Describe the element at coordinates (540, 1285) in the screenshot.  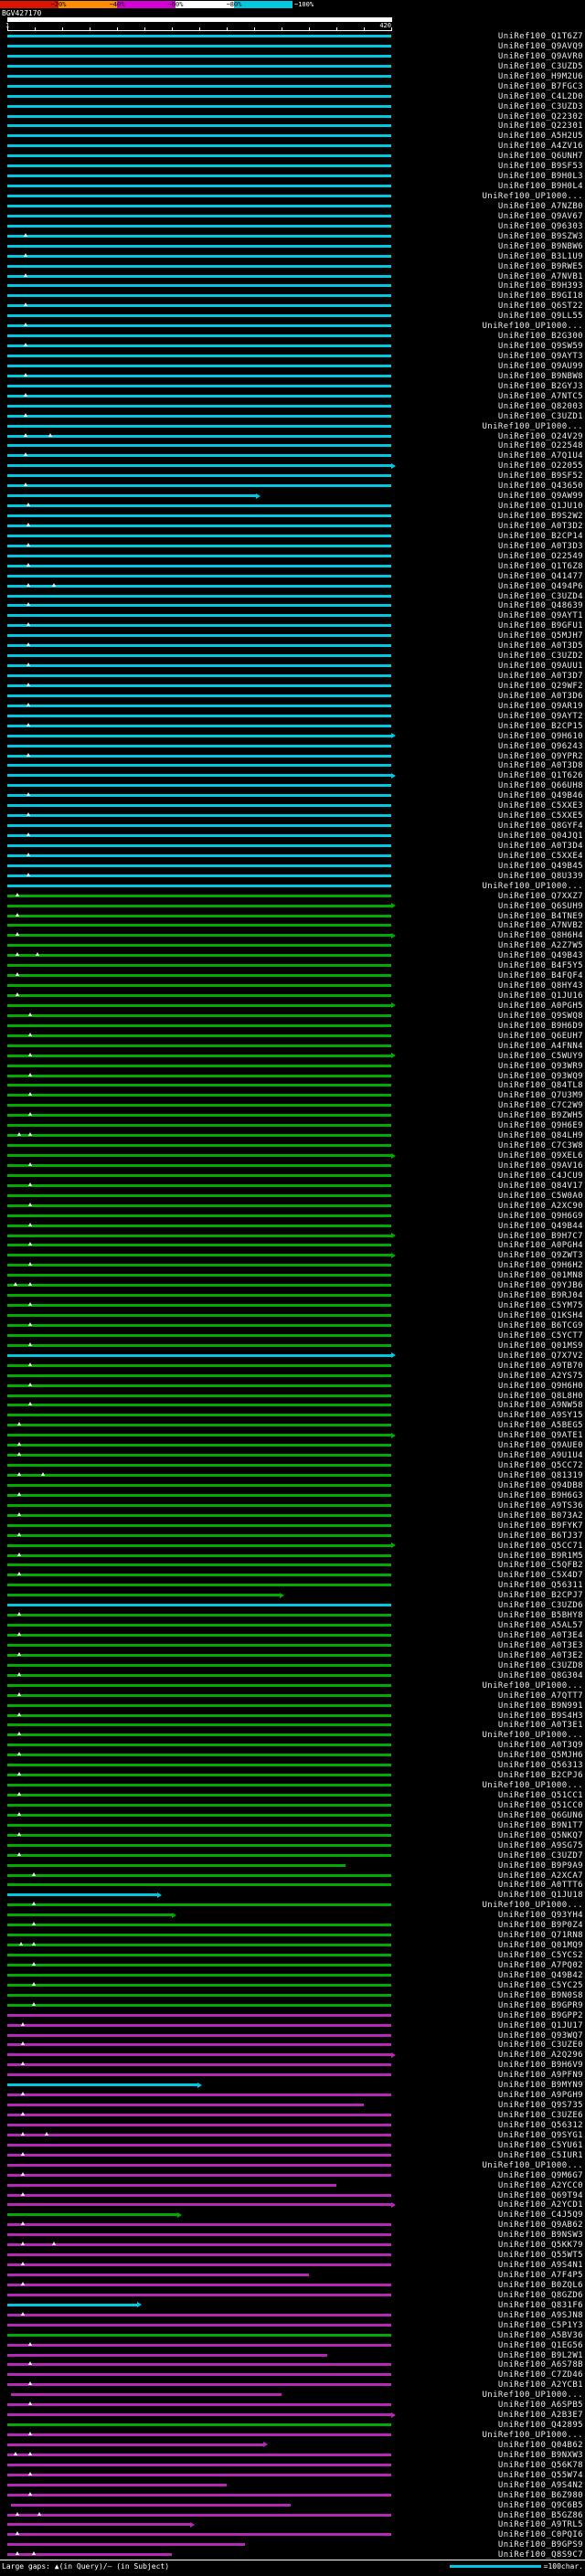
I see `hit-label: UniRef100_Q9YJB6` at that location.